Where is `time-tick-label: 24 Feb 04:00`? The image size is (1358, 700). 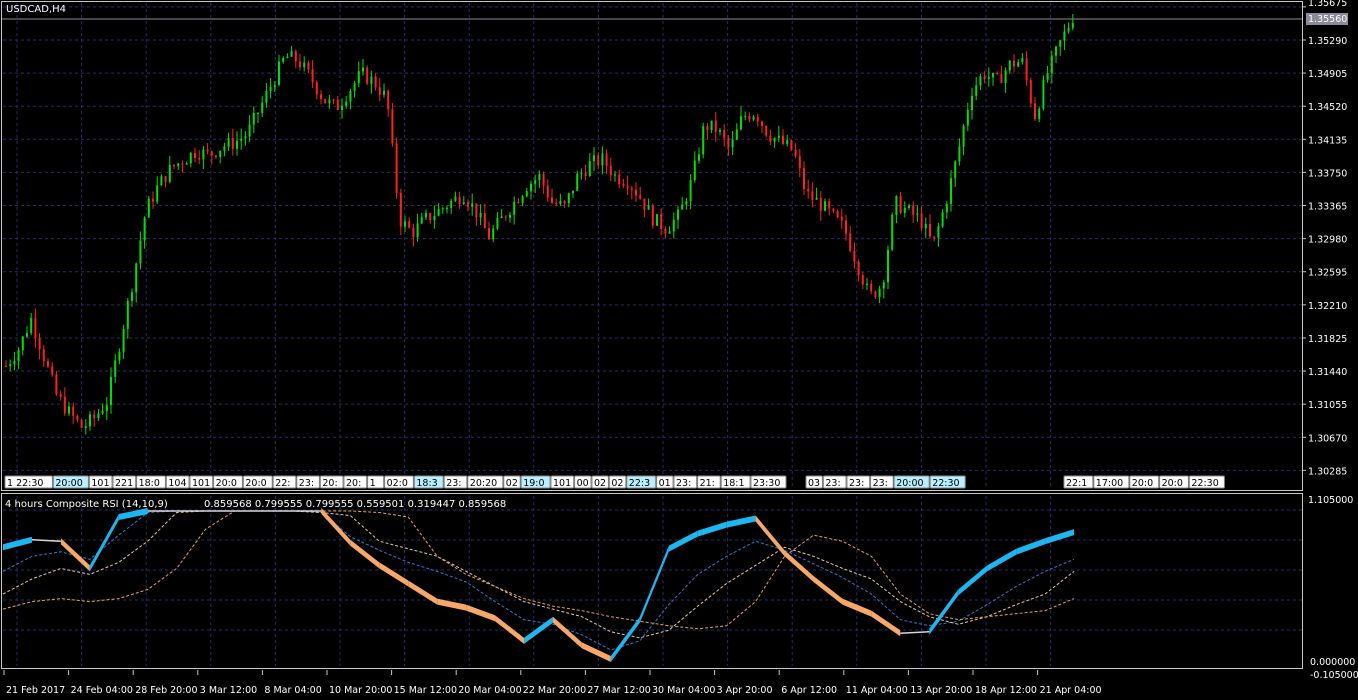 time-tick-label: 24 Feb 04:00 is located at coordinates (102, 690).